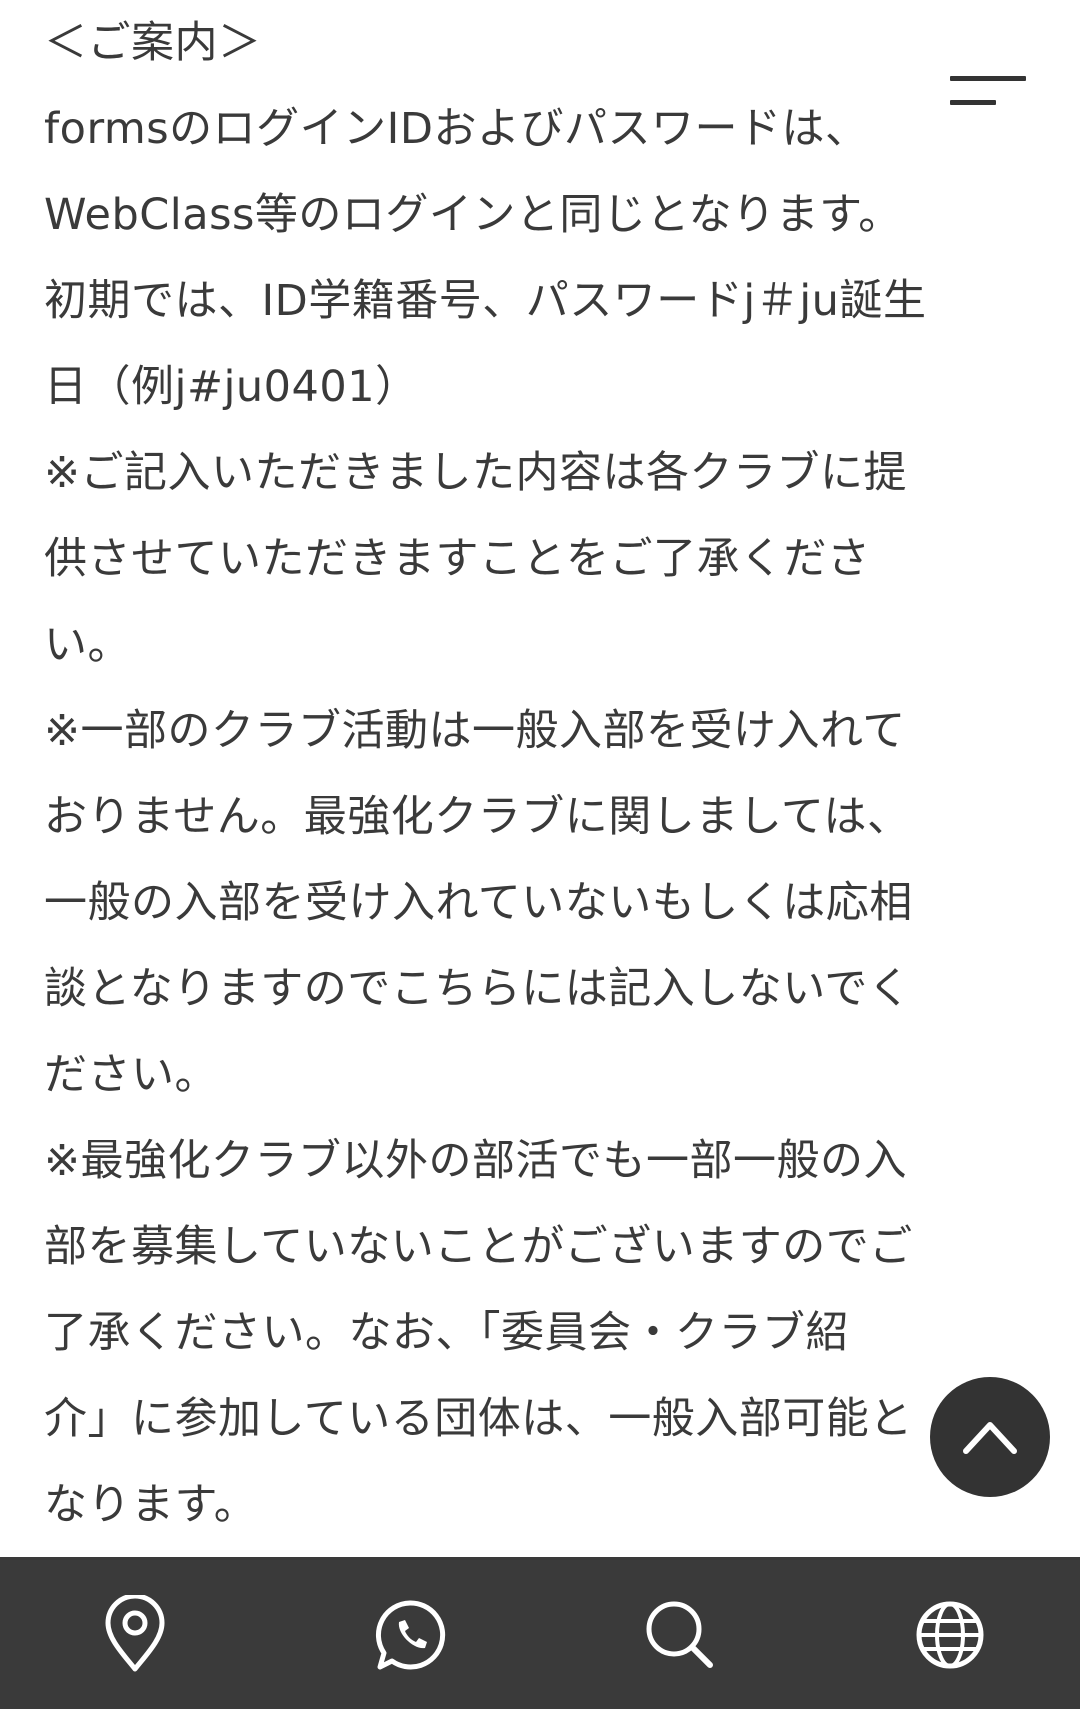 The image size is (1080, 1709). What do you see at coordinates (988, 92) in the screenshot?
I see `hamburger-menu-icon` at bounding box center [988, 92].